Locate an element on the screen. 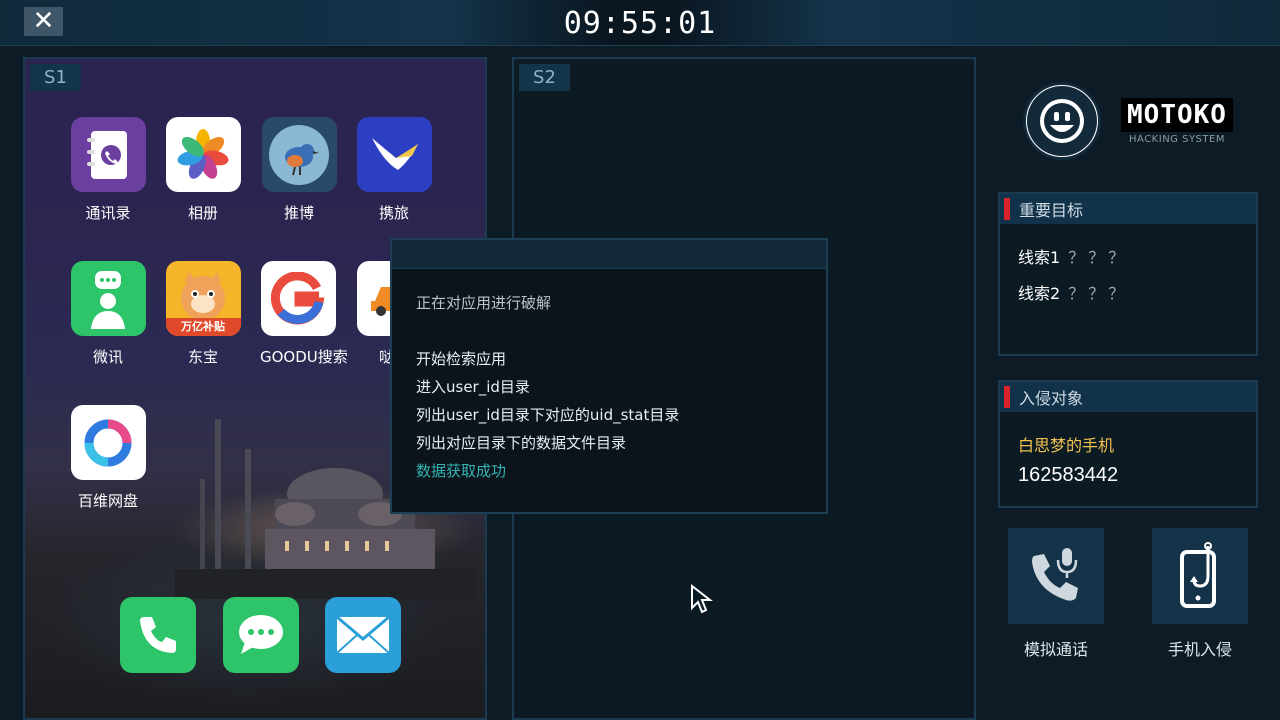 The image size is (1280, 720). screen-label-s2: S2 is located at coordinates (544, 77).